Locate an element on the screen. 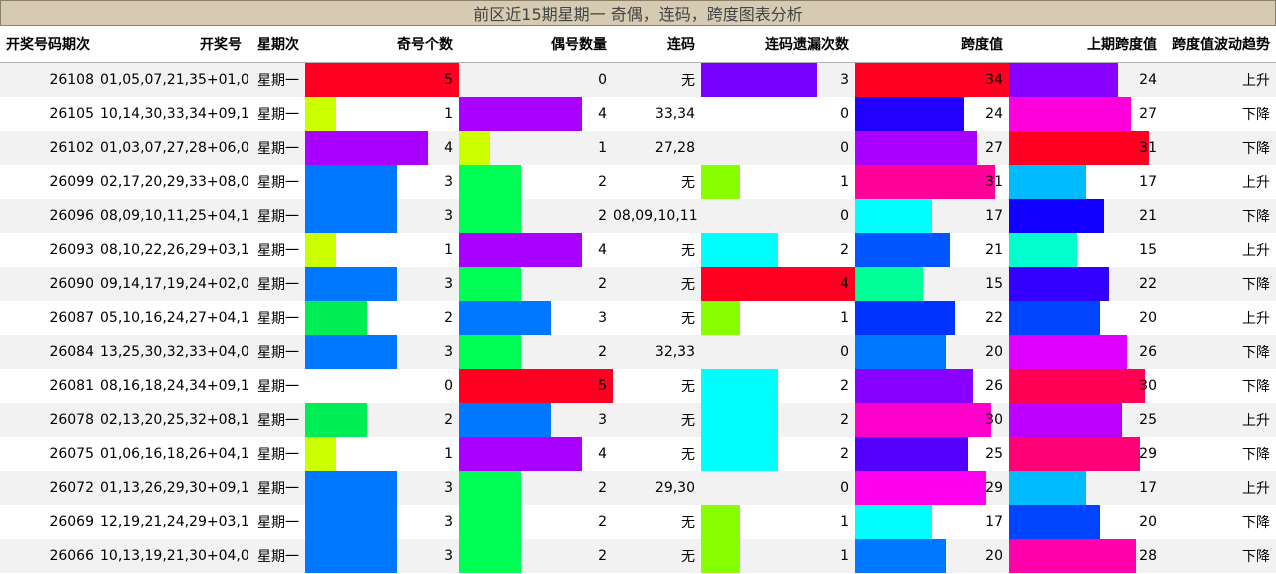 The image size is (1276, 574). issue-cell: 26108 is located at coordinates (50, 79).